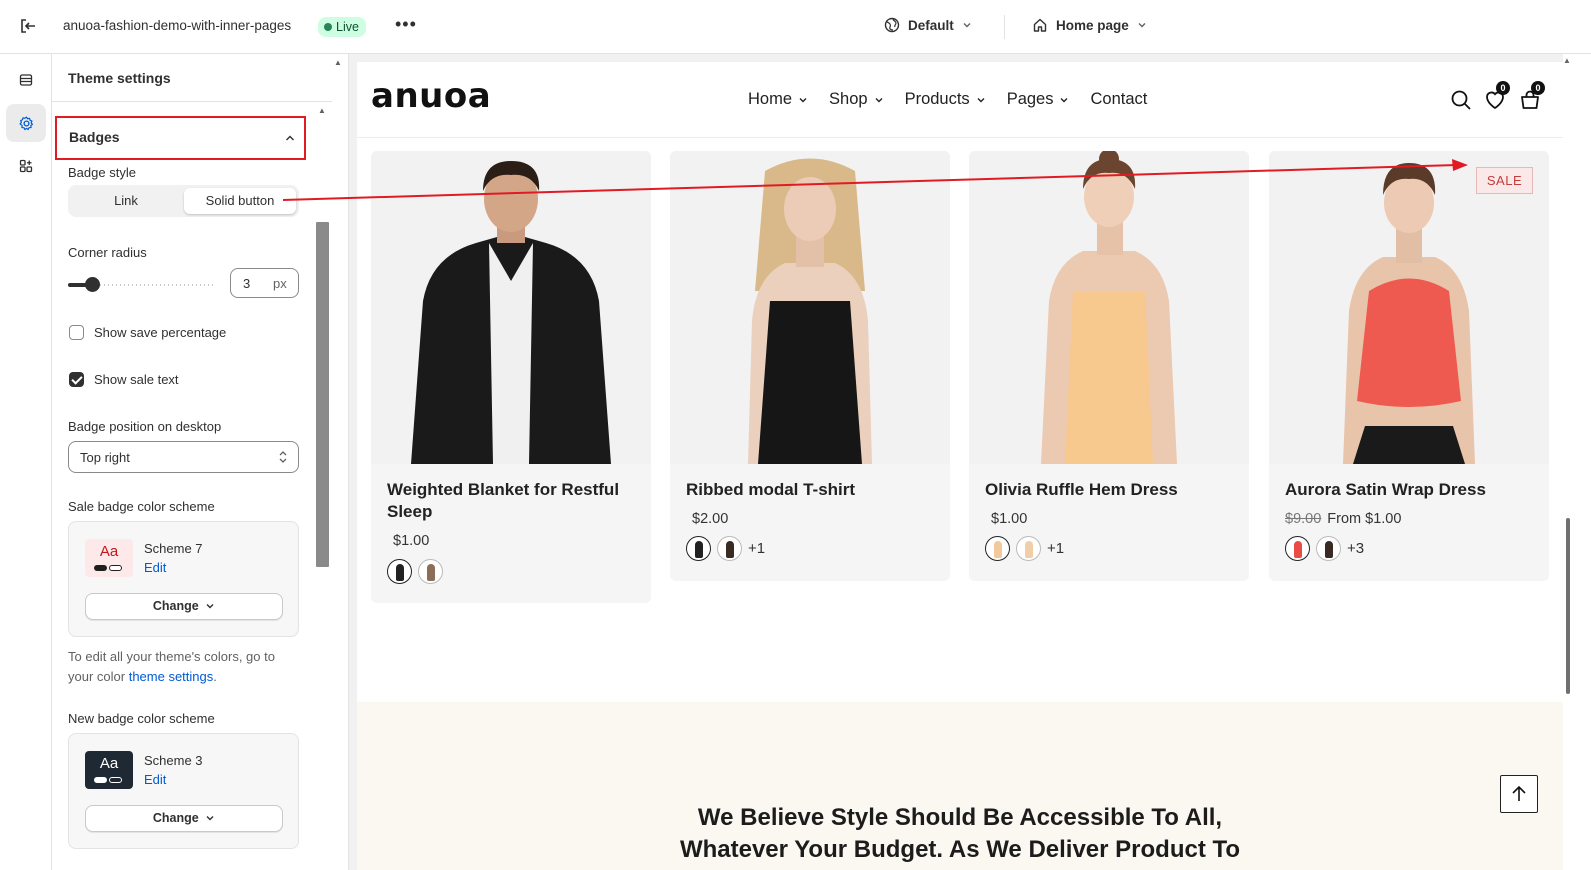 The image size is (1591, 870). I want to click on scheme-swatch: Aa, so click(109, 770).